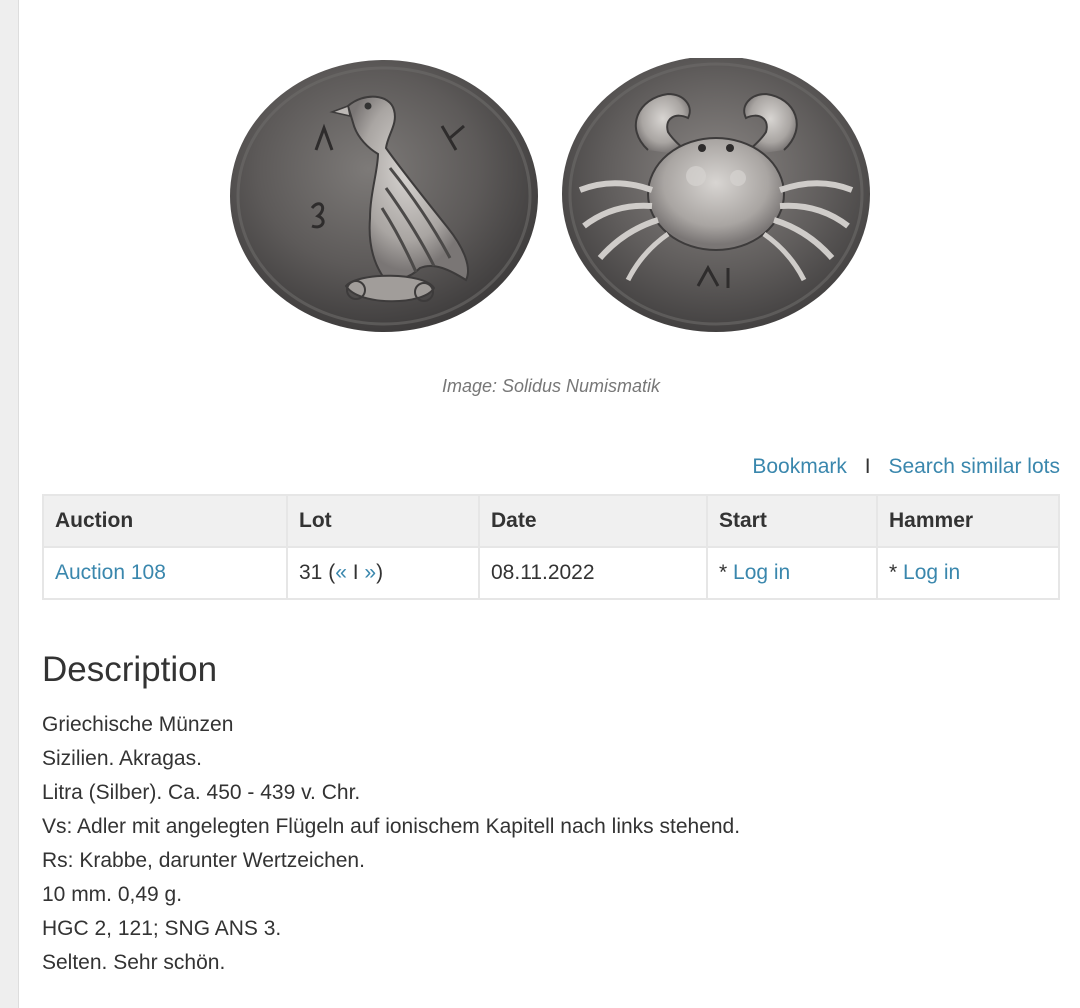 This screenshot has width=1080, height=1008. I want to click on description-line: 10 mm. 0,49 g., so click(112, 894).